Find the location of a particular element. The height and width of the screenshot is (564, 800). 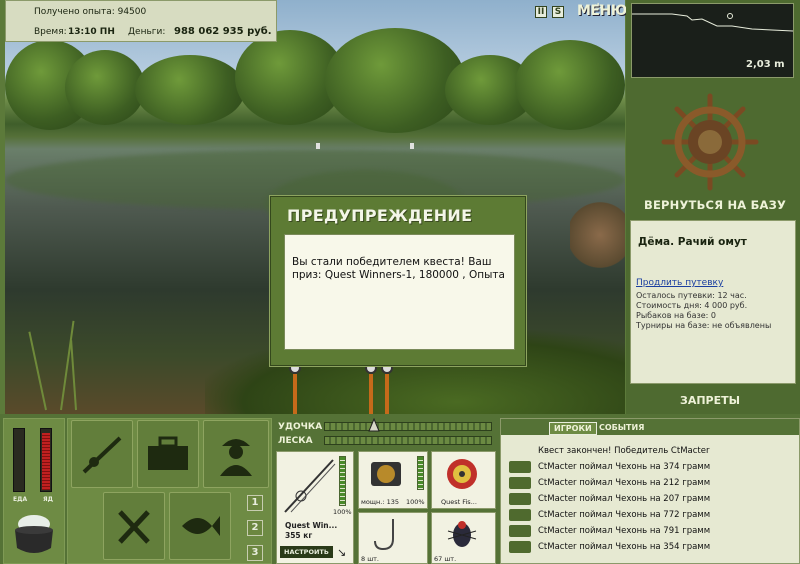

page-3-button: 3 is located at coordinates (255, 553).